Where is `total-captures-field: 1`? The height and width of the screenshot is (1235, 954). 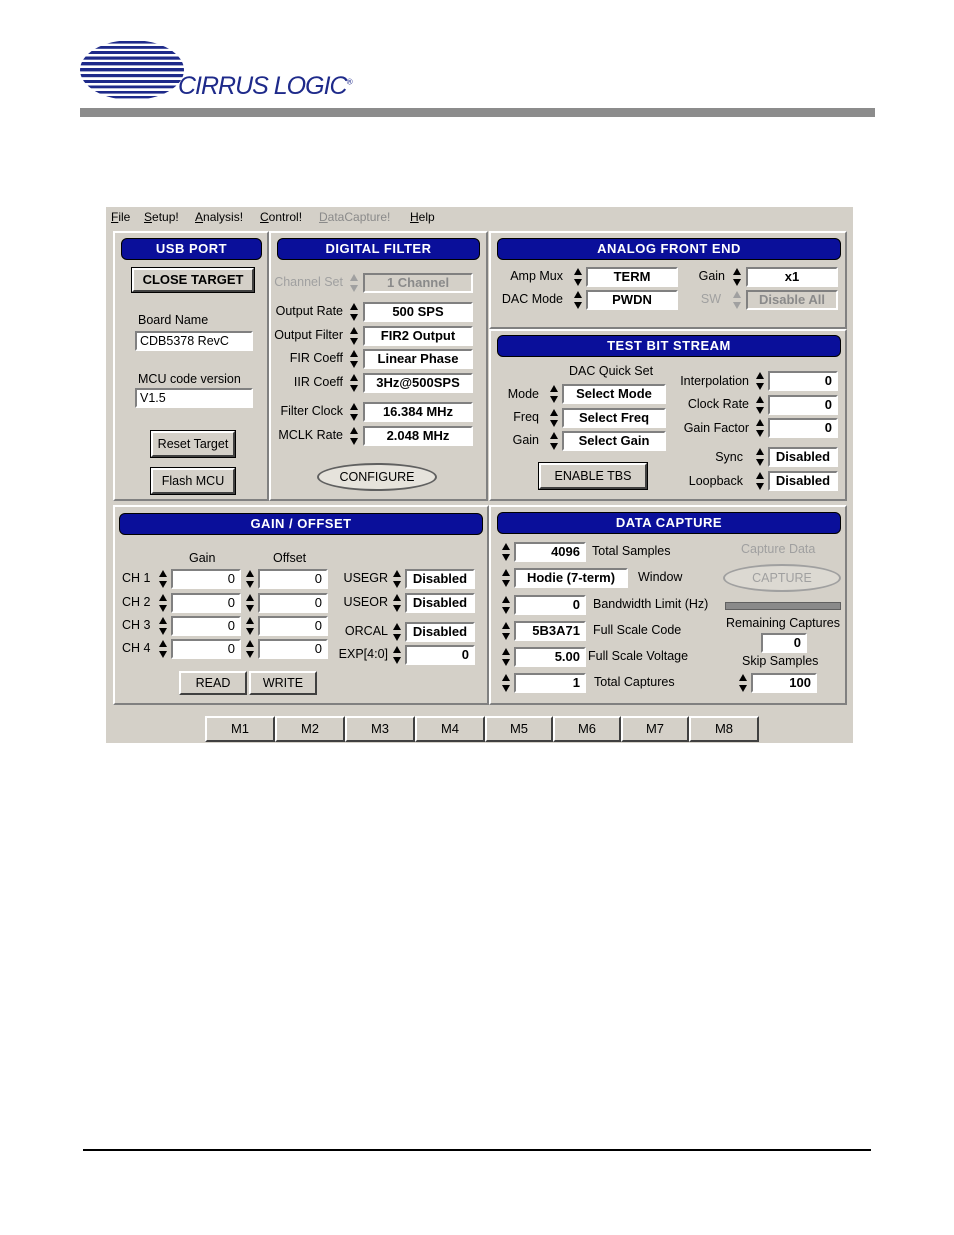 total-captures-field: 1 is located at coordinates (550, 683).